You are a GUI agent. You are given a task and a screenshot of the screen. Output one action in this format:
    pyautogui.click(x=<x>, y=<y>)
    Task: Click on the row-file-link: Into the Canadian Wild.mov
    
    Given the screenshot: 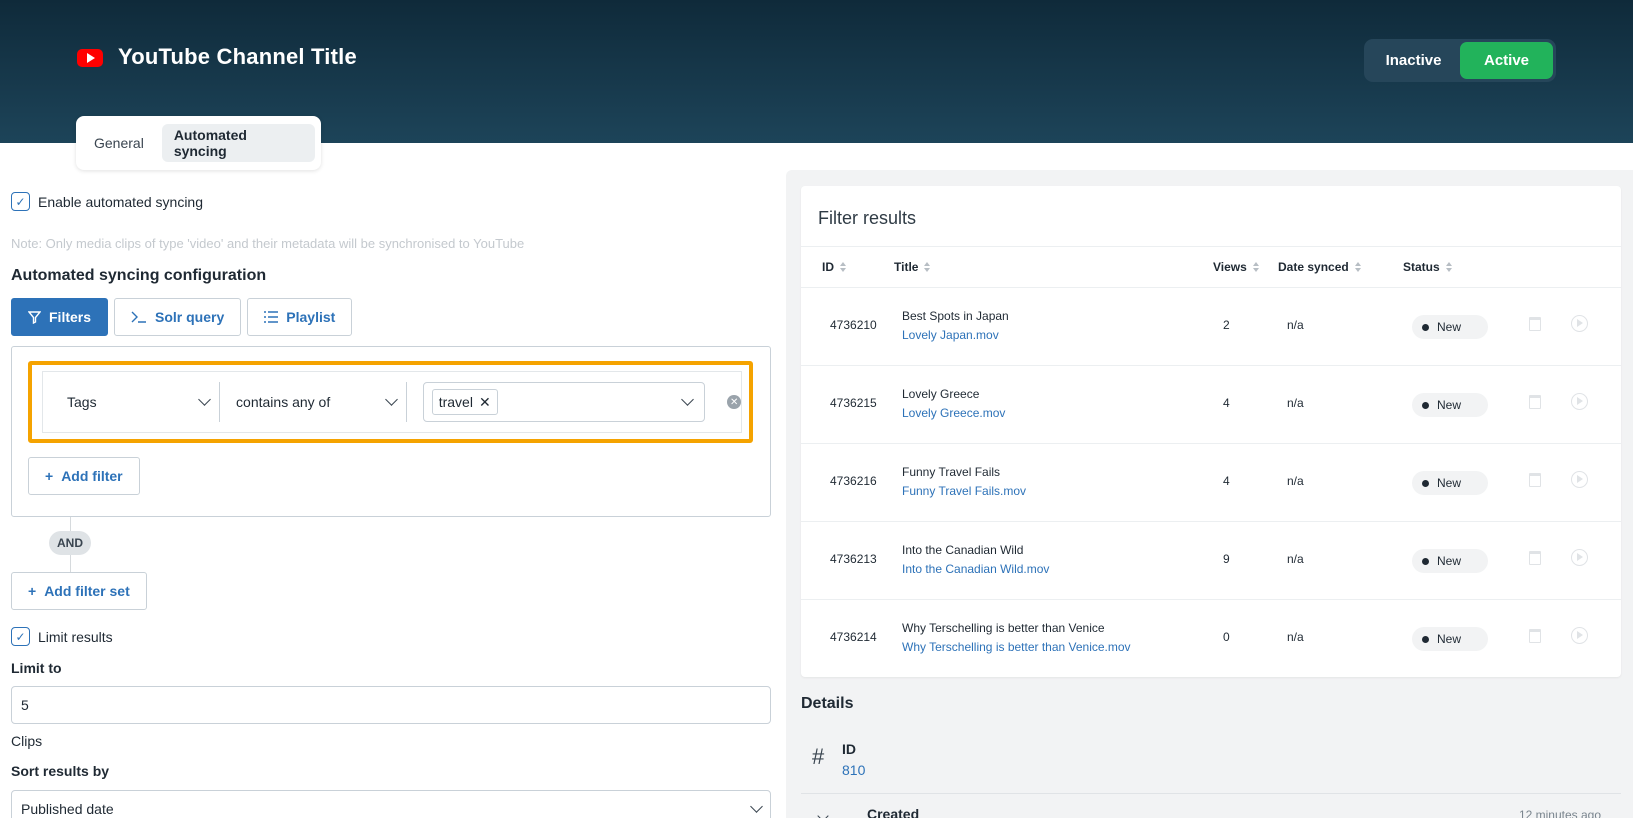 What is the action you would take?
    pyautogui.click(x=975, y=569)
    